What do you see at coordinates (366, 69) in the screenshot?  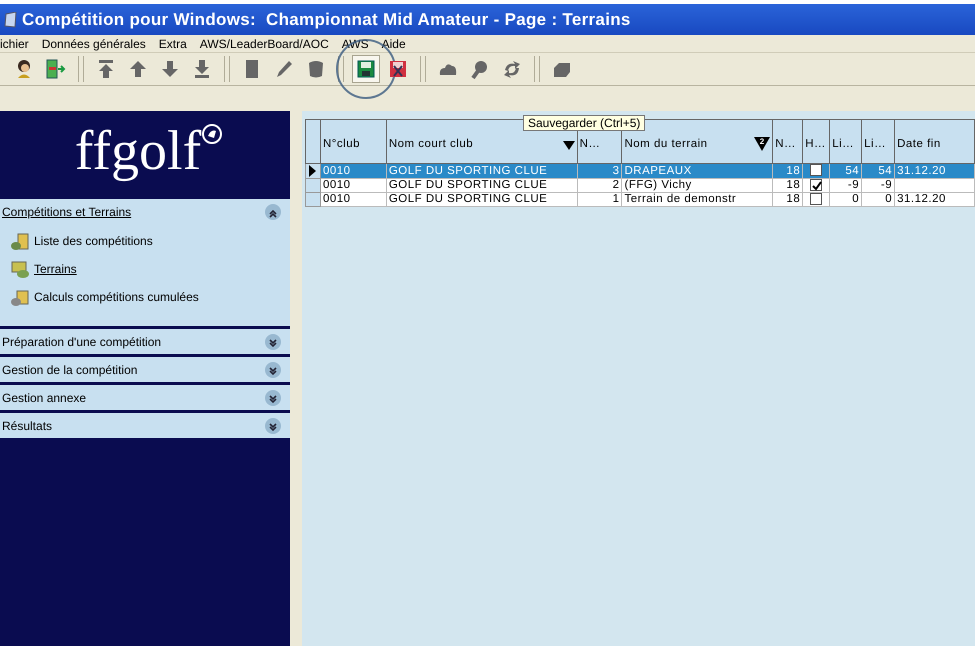 I see `toolbar-button` at bounding box center [366, 69].